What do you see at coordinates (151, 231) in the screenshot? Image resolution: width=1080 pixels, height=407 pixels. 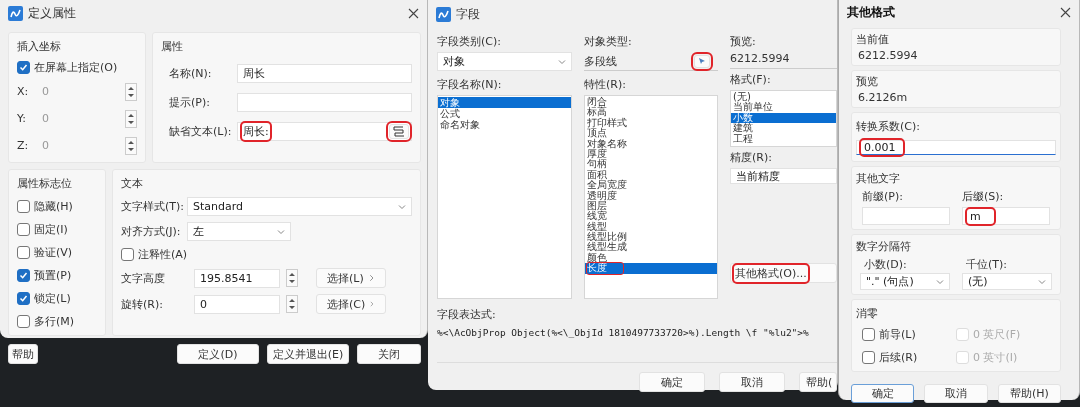 I see `field-label: 对齐方式(J):` at bounding box center [151, 231].